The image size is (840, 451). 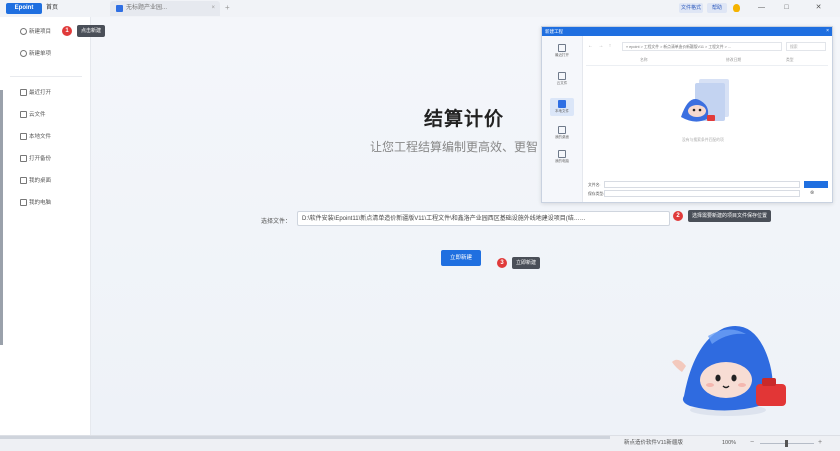 I want to click on sidebar: 新建项目 新建单项 最近打开 云文件 本地文件 打开备份 我的桌面 我的电脑, so click(x=45, y=226).